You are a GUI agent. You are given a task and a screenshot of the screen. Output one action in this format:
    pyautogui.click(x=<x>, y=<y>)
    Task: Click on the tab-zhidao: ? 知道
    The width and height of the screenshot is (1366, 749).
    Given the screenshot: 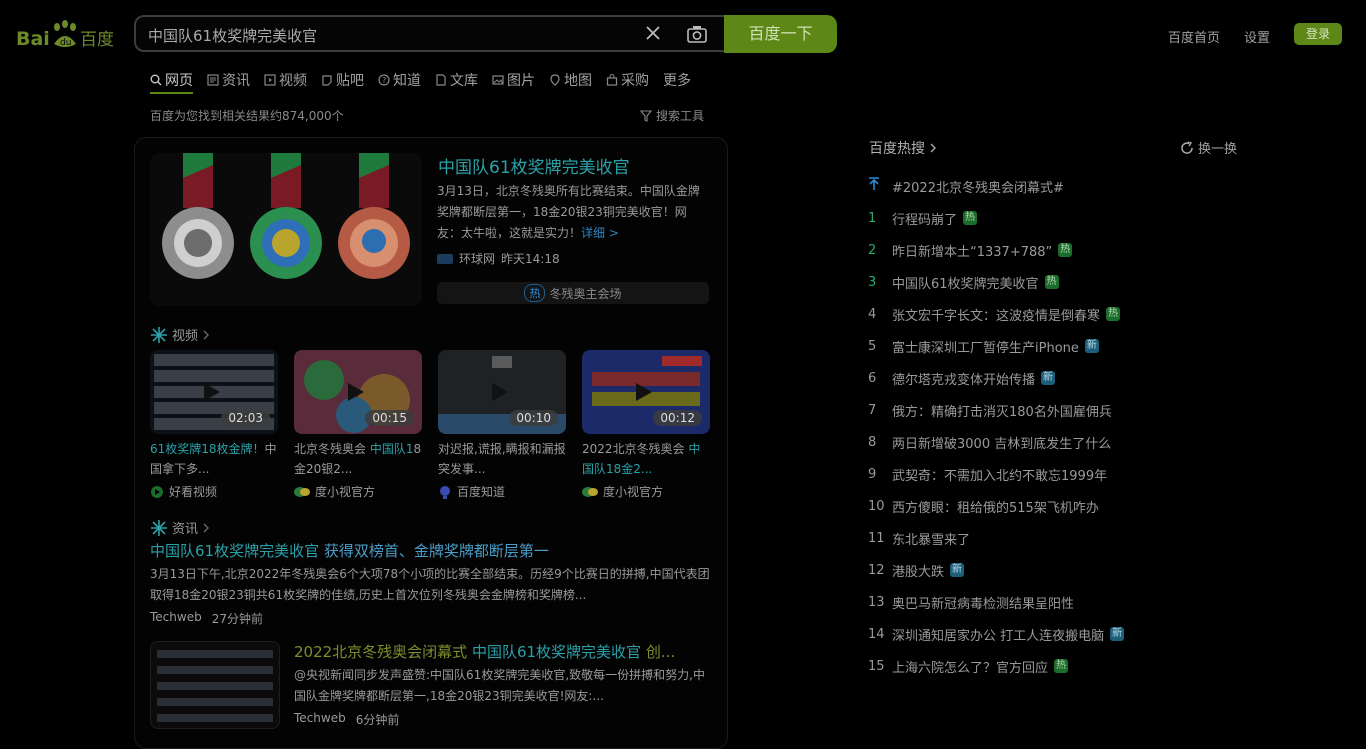 What is the action you would take?
    pyautogui.click(x=399, y=80)
    